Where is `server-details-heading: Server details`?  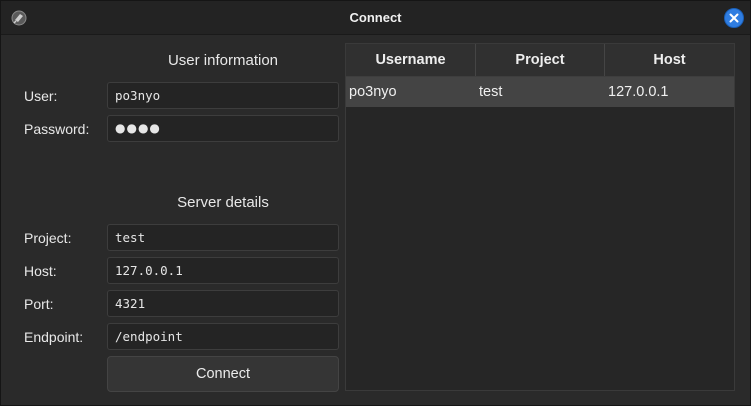 server-details-heading: Server details is located at coordinates (223, 202).